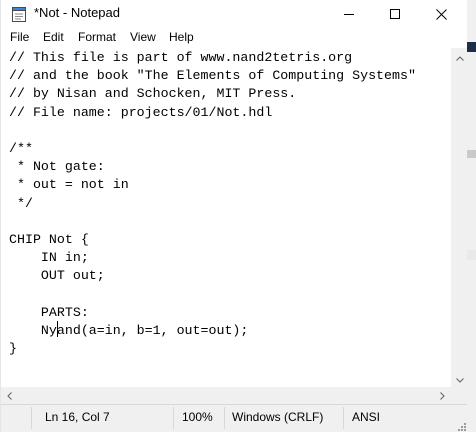  I want to click on vertical-scrollbar, so click(459, 217).